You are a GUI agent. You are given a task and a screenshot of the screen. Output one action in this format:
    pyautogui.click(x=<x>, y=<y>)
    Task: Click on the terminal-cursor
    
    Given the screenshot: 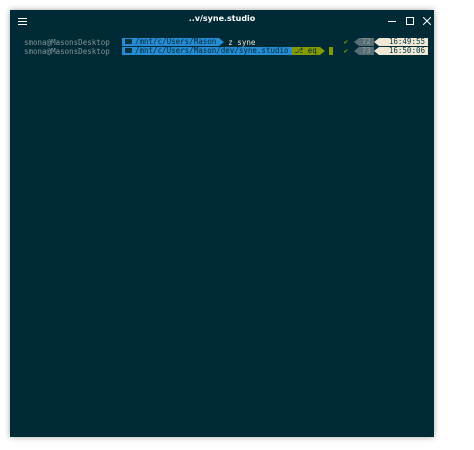 What is the action you would take?
    pyautogui.click(x=330, y=51)
    